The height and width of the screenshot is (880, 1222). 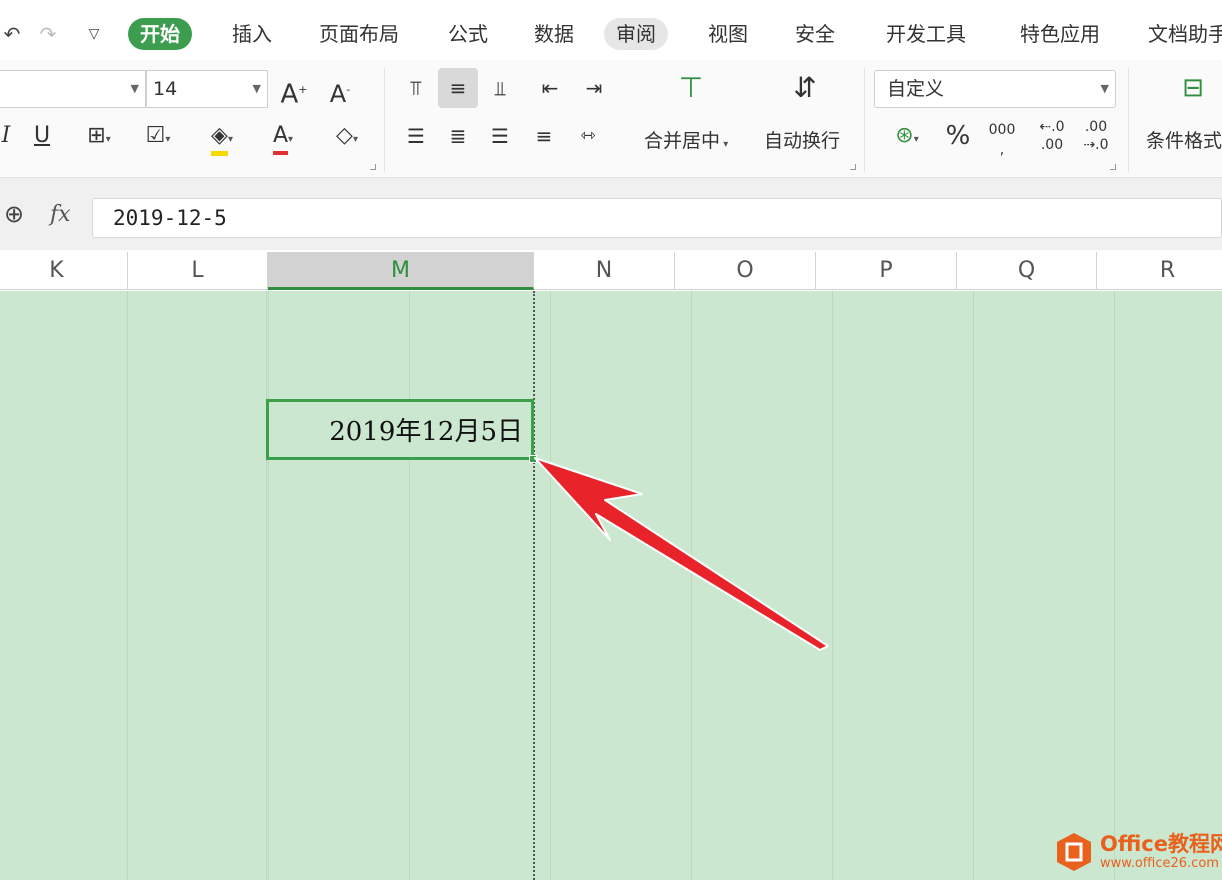 I want to click on office-logo-icon, so click(x=1074, y=852).